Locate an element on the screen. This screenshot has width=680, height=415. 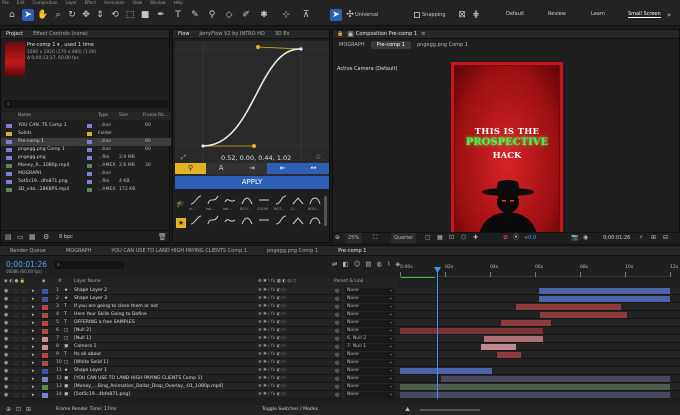
project-list-item: 5ot5c19...dfe871.png ...file 4 KB is located at coordinates (86, 182).